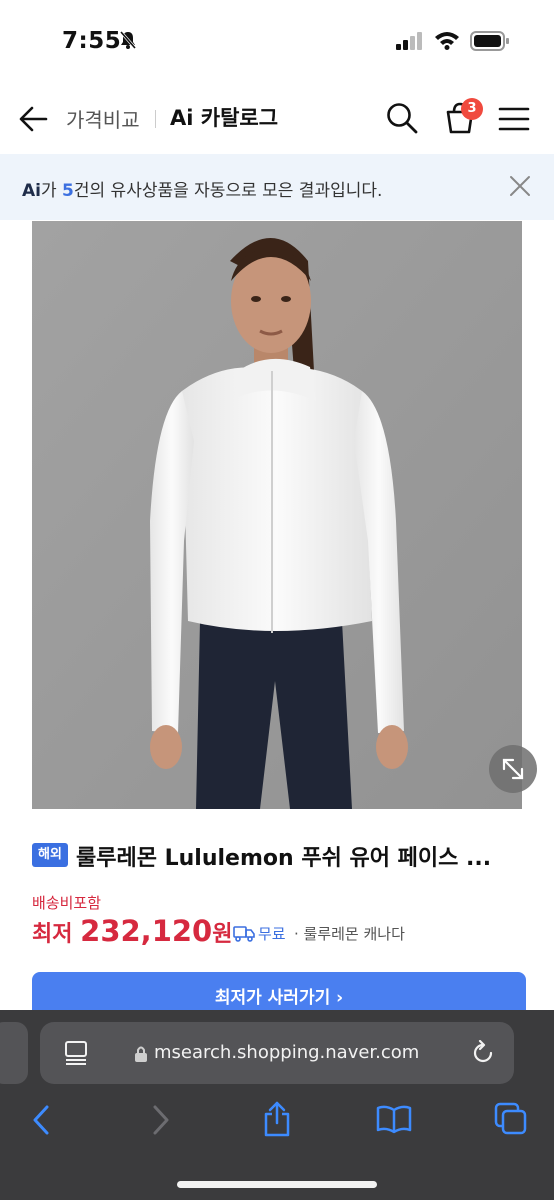 This screenshot has height=1200, width=554. I want to click on page-title: Ai 카탈로그, so click(224, 118).